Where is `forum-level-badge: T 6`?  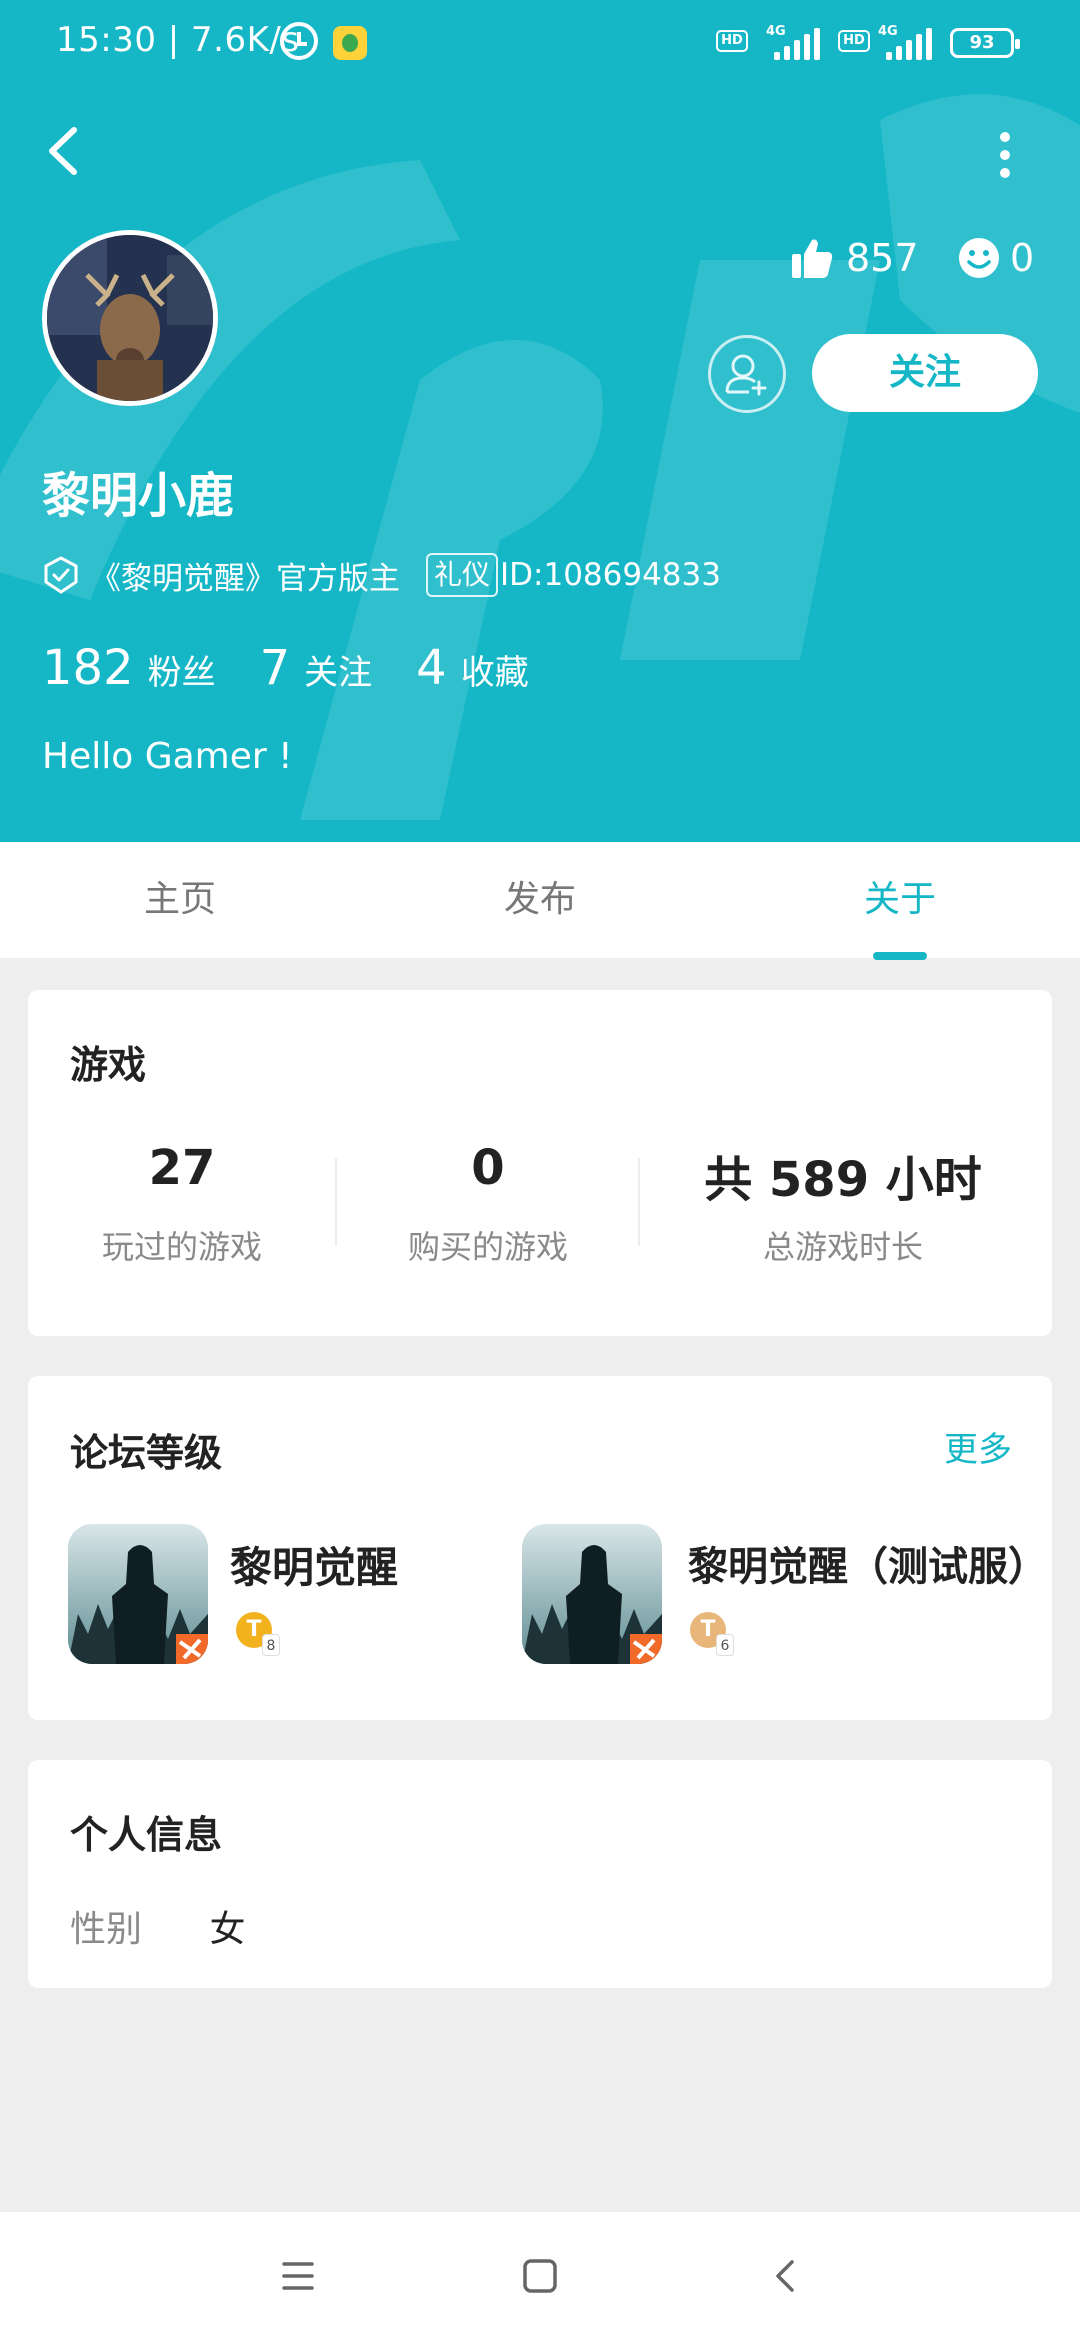 forum-level-badge: T 6 is located at coordinates (712, 1634).